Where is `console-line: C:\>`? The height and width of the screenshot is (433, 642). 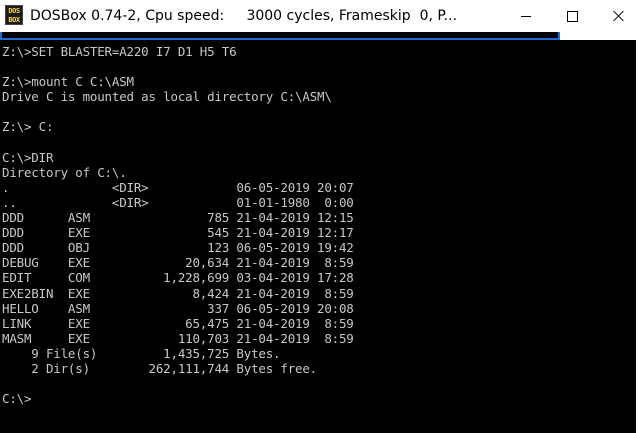 console-line: C:\> is located at coordinates (17, 399).